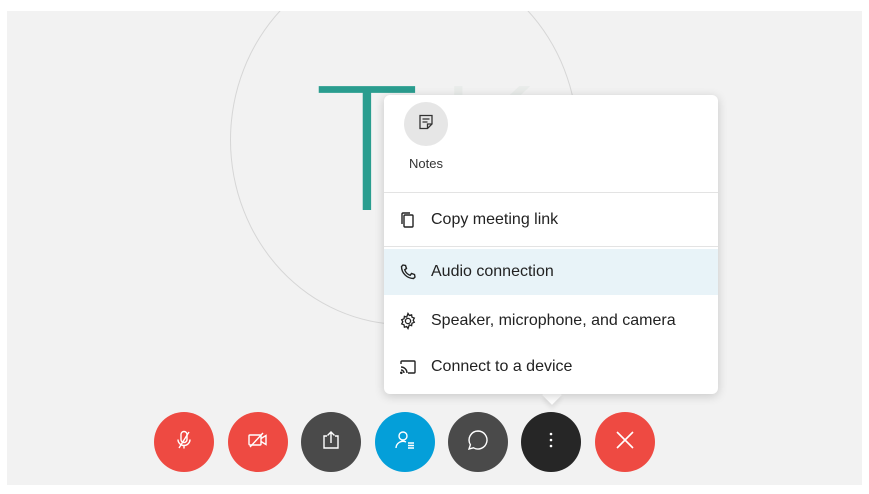  I want to click on stop-video-button, so click(258, 442).